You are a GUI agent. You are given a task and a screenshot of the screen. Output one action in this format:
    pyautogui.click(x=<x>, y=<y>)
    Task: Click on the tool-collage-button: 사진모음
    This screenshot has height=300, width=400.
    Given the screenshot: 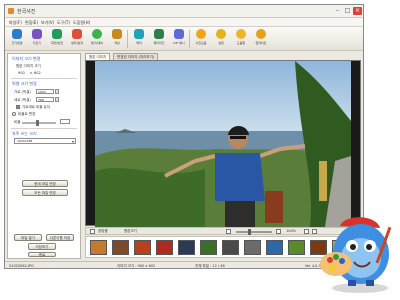 What is the action you would take?
    pyautogui.click(x=201, y=39)
    